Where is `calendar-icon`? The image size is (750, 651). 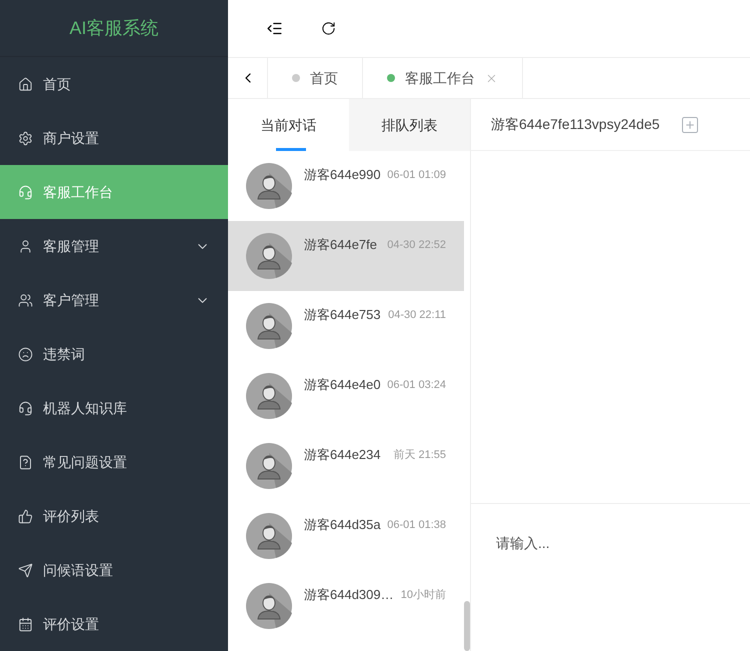 calendar-icon is located at coordinates (25, 624).